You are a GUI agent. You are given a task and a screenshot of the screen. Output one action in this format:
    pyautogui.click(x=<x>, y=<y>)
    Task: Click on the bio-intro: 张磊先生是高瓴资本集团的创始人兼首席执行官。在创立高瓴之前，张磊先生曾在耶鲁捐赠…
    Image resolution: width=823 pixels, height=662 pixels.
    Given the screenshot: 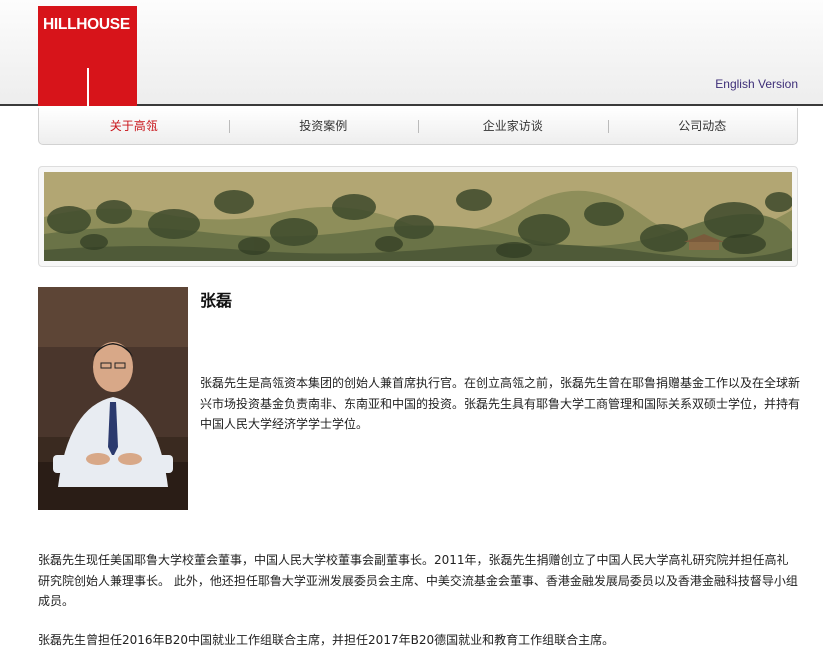 What is the action you would take?
    pyautogui.click(x=500, y=403)
    